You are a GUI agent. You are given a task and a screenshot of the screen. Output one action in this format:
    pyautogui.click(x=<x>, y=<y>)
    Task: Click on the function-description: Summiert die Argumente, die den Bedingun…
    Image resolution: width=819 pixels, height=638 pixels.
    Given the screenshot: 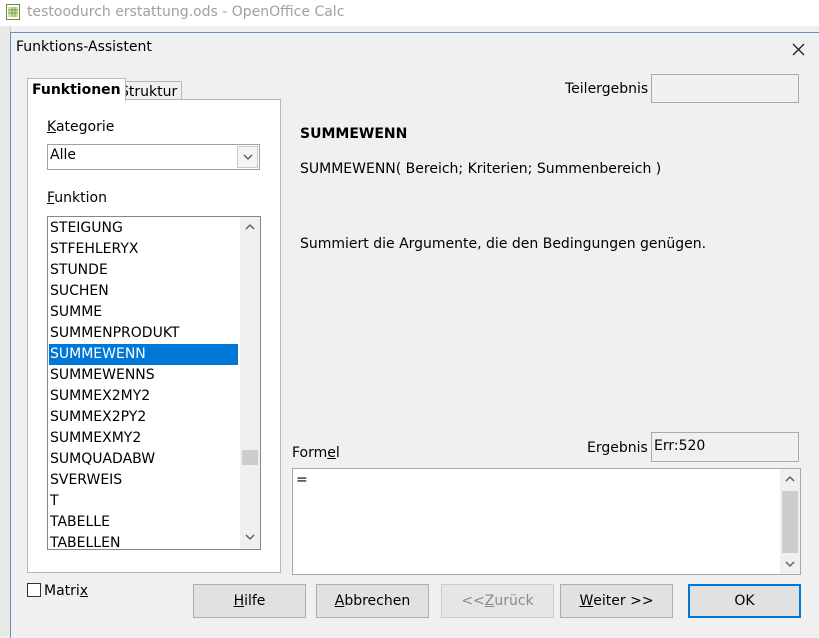 What is the action you would take?
    pyautogui.click(x=503, y=244)
    